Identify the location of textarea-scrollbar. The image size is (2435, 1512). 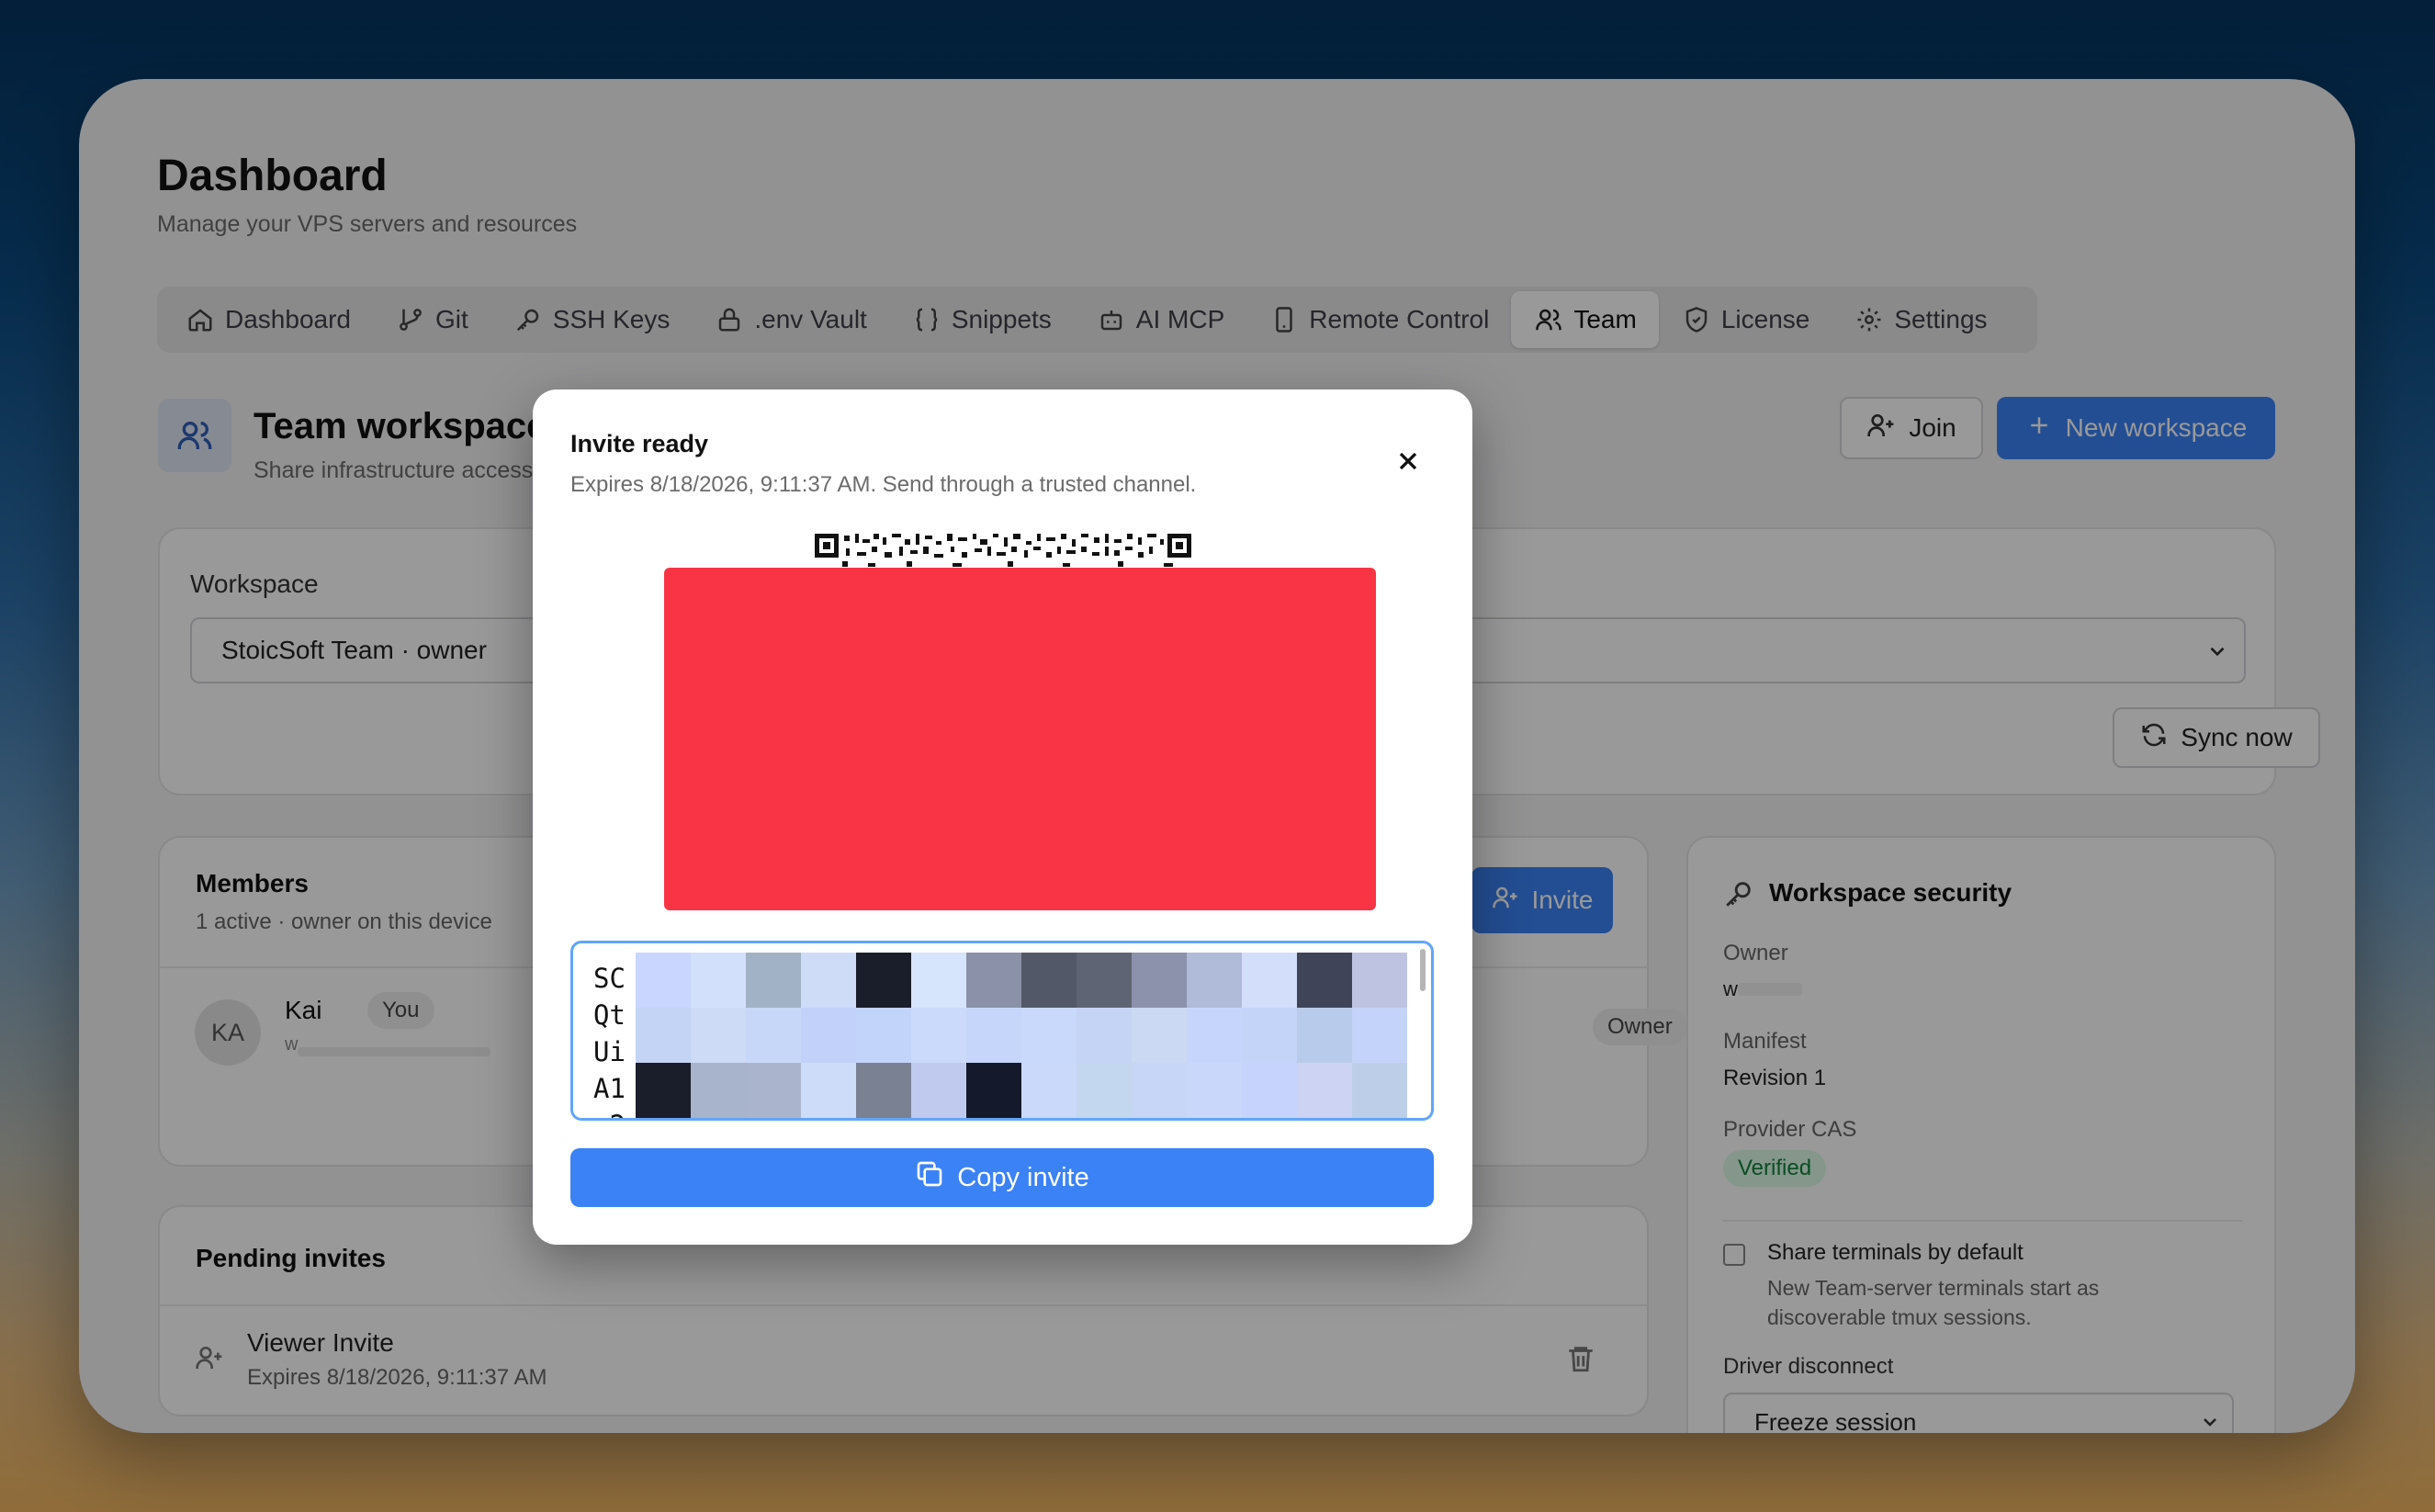
(1423, 970).